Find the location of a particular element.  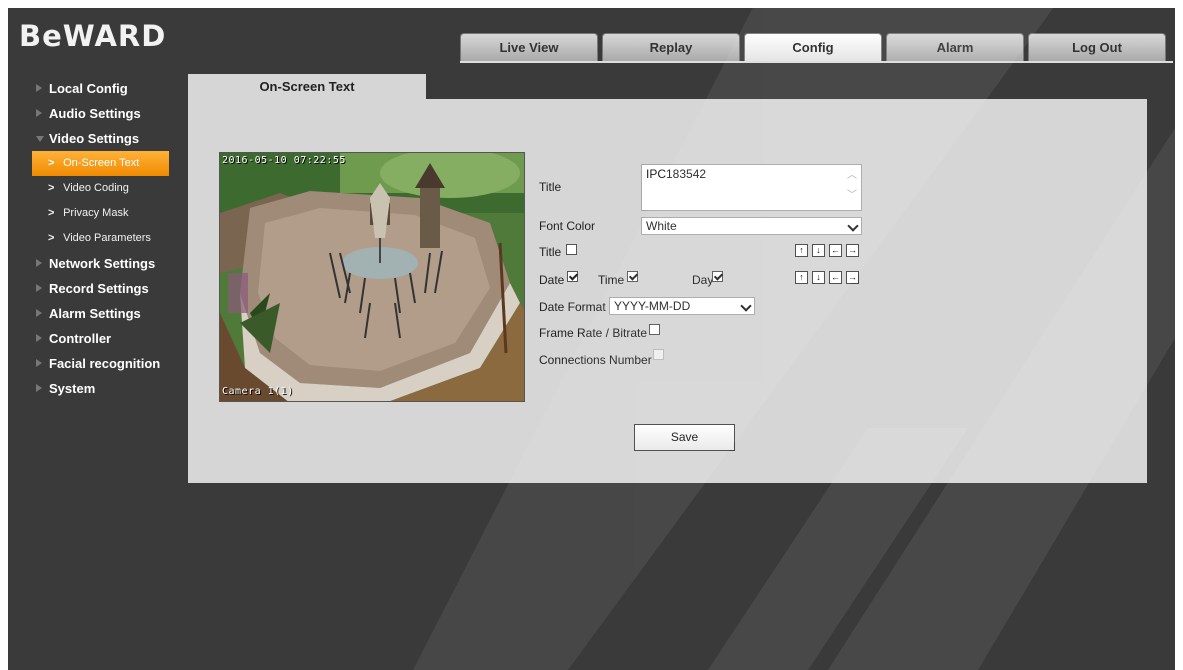

tab-replay: Replay is located at coordinates (671, 47).